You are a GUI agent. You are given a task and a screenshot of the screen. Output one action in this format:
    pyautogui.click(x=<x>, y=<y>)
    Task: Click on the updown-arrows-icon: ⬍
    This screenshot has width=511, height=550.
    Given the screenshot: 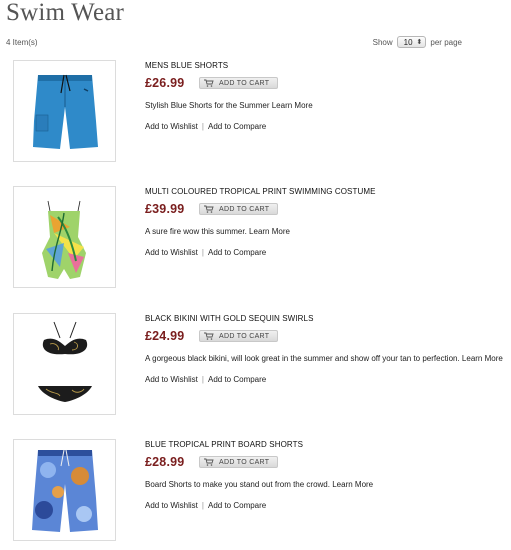 What is the action you would take?
    pyautogui.click(x=419, y=42)
    